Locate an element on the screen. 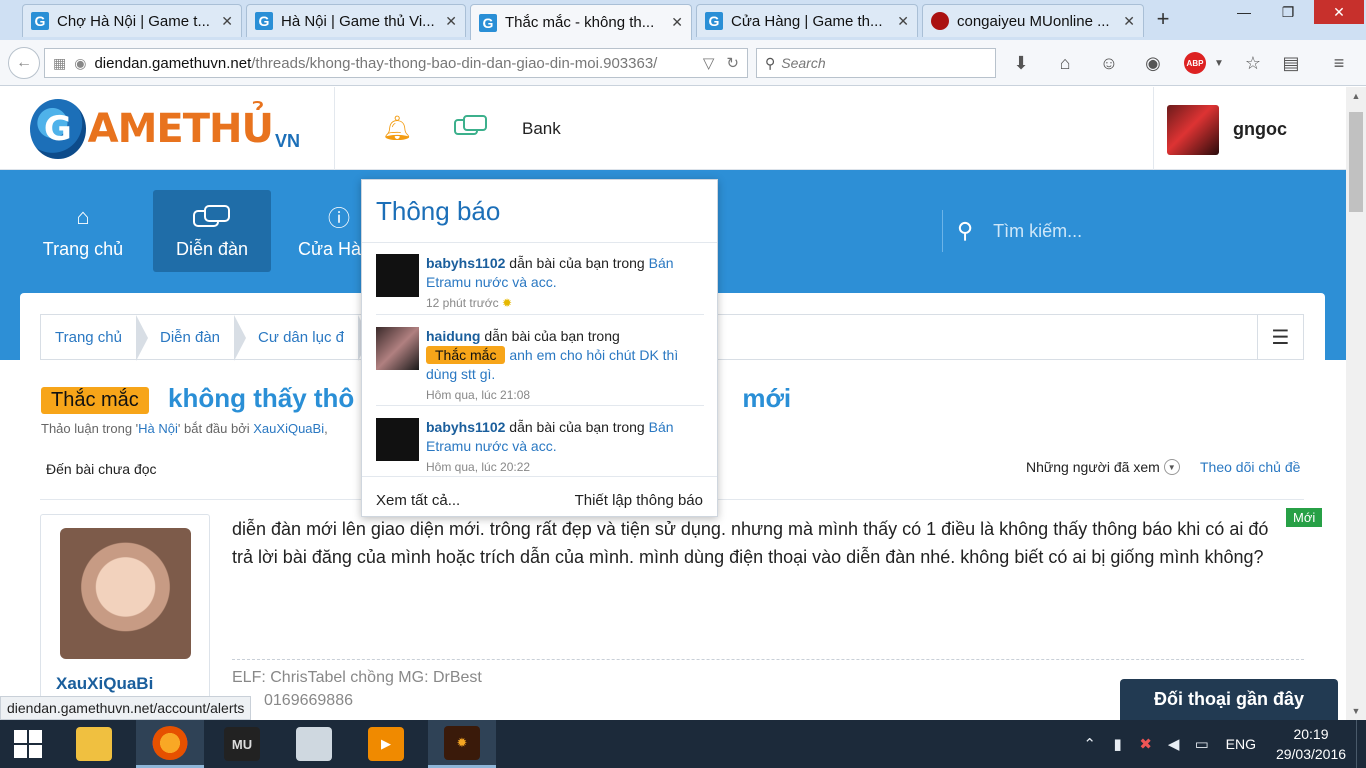 This screenshot has height=768, width=1366. new-post-badge: Mới is located at coordinates (1304, 517).